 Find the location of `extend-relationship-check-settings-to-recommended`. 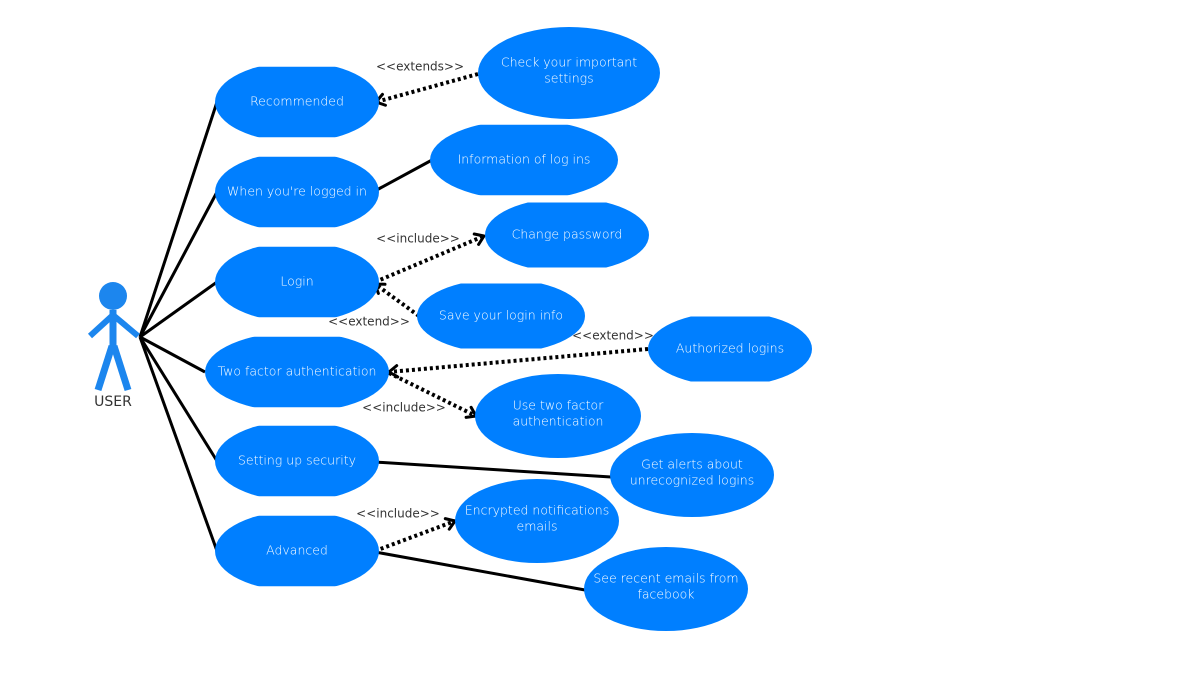

extend-relationship-check-settings-to-recommended is located at coordinates (426, 89).